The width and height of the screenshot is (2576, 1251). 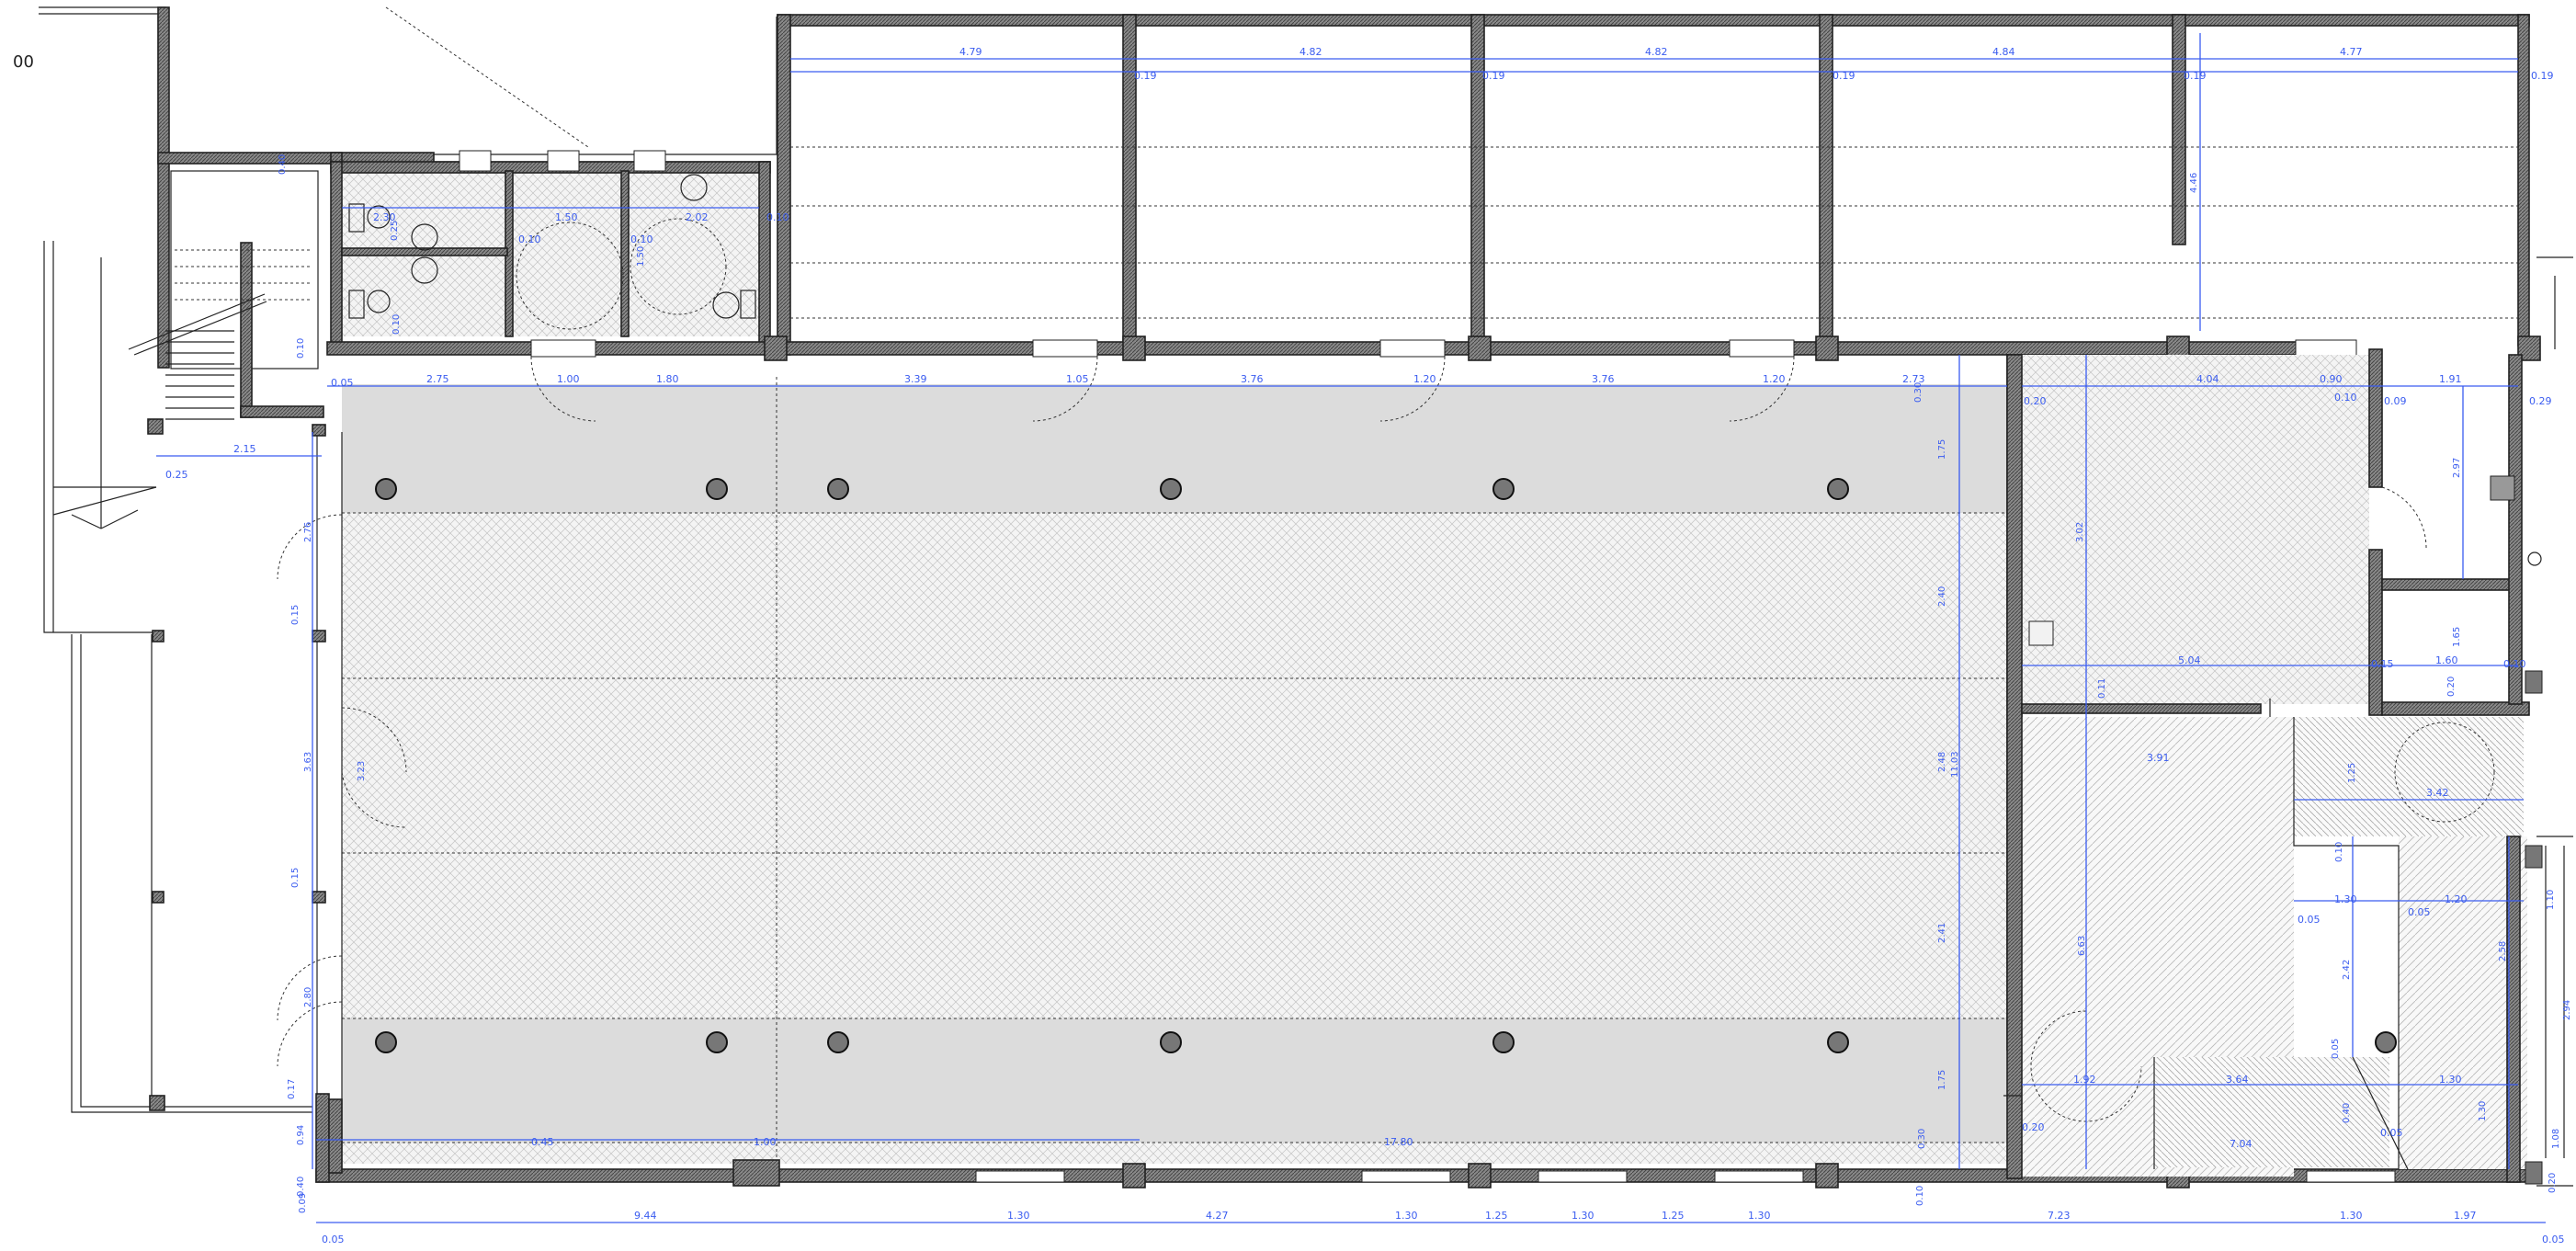 What do you see at coordinates (2351, 52) in the screenshot?
I see `dim-bay-5: 4.77` at bounding box center [2351, 52].